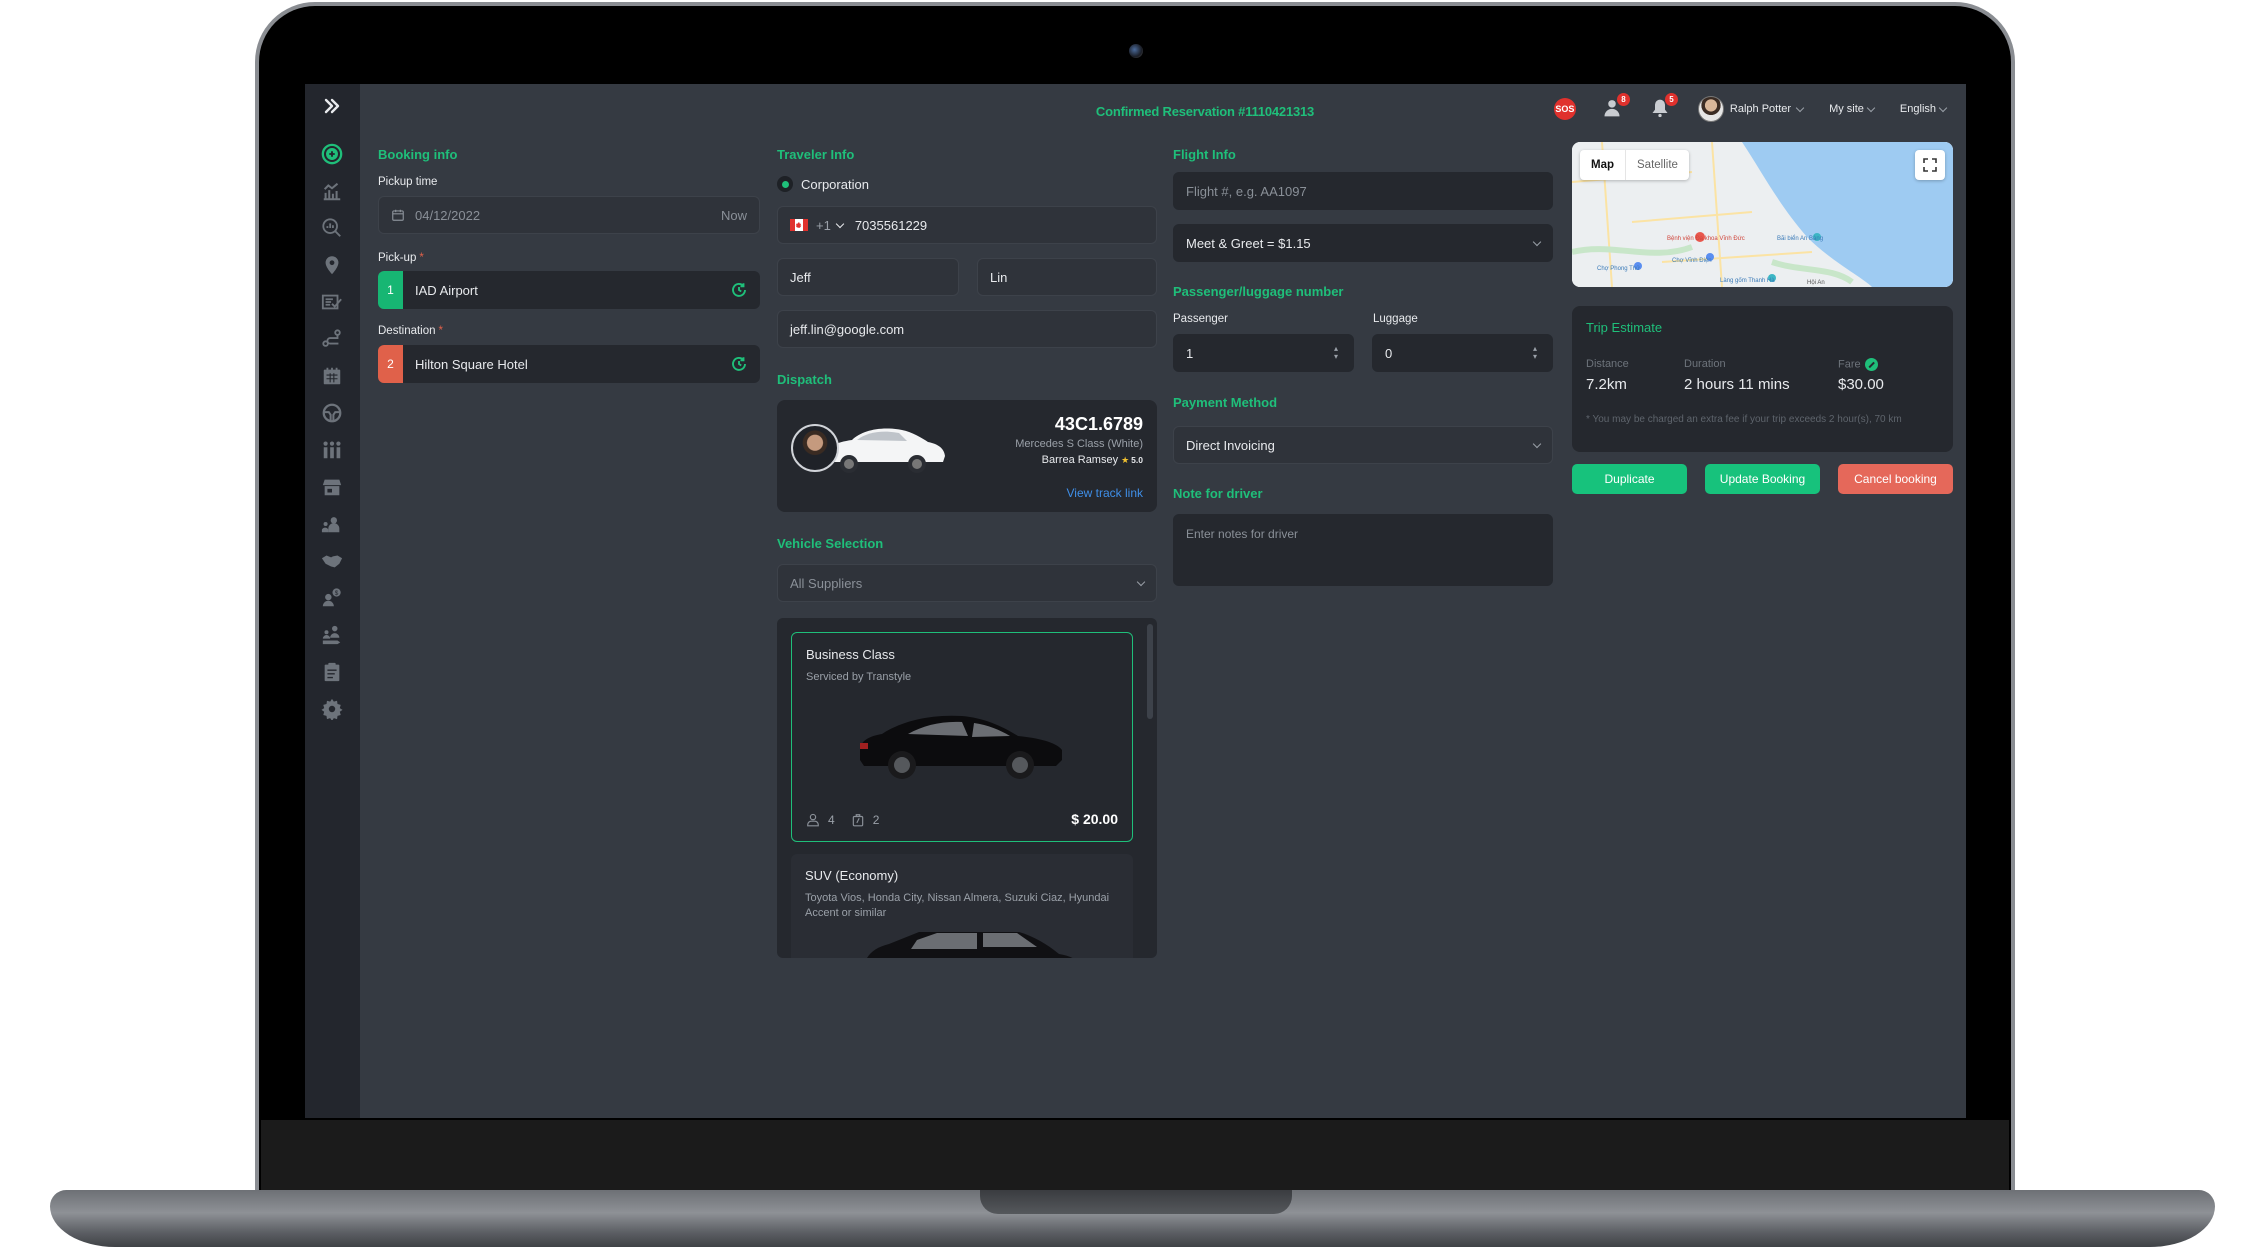  Describe the element at coordinates (398, 215) in the screenshot. I see `calendar-icon` at that location.